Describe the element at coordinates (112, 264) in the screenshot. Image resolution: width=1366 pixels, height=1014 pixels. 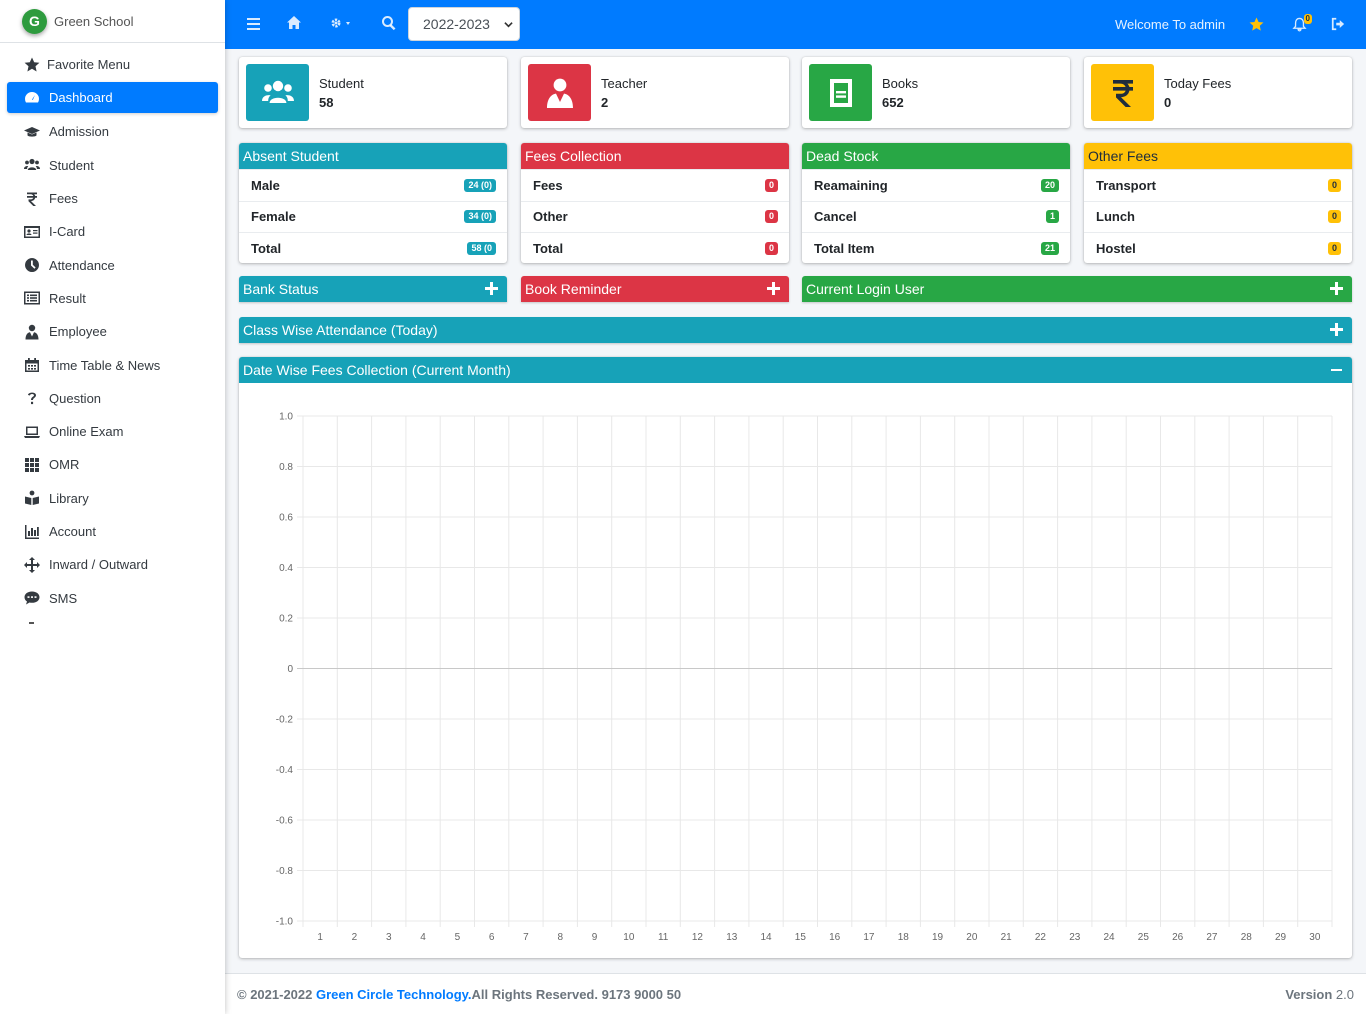
I see `sidebar-item-attendance: Attendance` at that location.